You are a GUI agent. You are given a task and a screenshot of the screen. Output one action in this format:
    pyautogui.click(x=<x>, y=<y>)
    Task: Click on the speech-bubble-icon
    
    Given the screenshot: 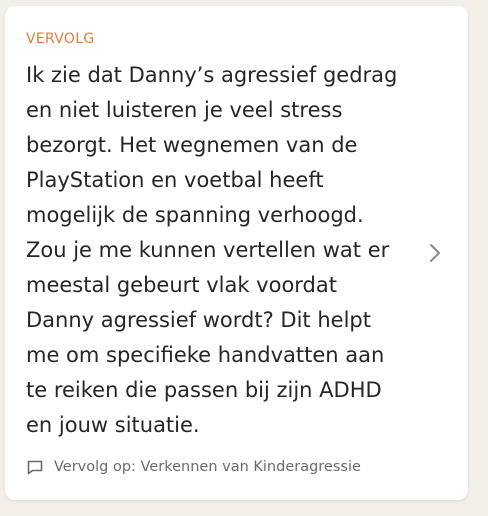 What is the action you would take?
    pyautogui.click(x=35, y=467)
    